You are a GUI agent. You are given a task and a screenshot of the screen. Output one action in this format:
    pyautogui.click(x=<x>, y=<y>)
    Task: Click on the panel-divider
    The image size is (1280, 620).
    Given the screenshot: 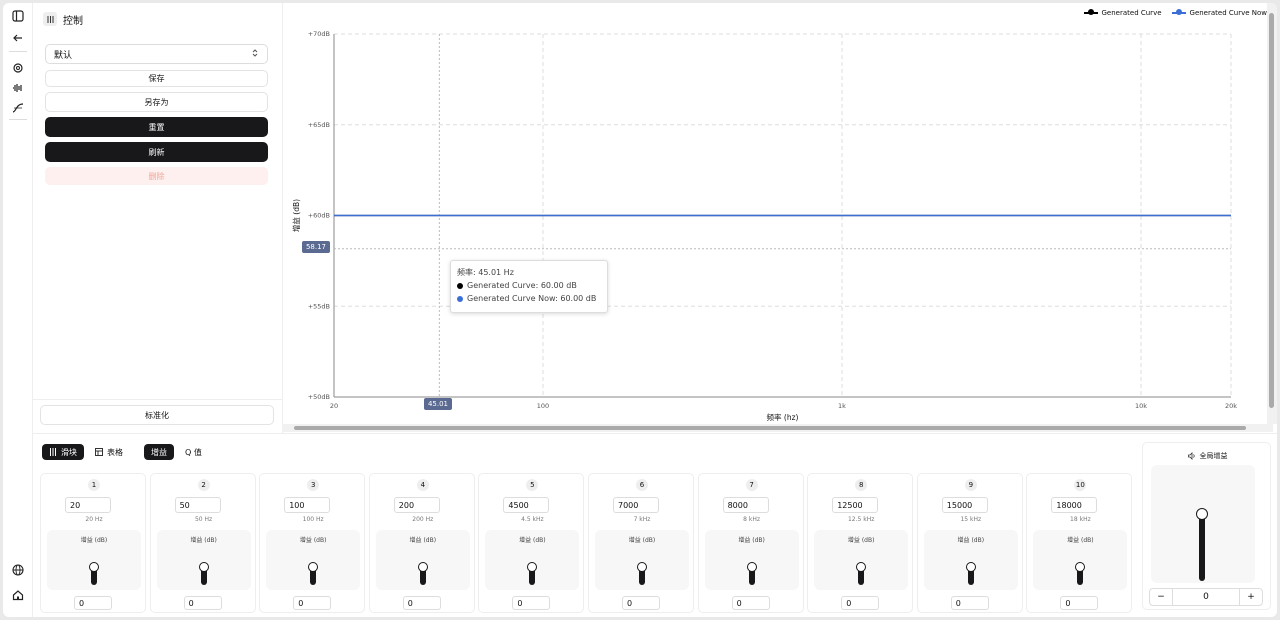 What is the action you would take?
    pyautogui.click(x=158, y=399)
    